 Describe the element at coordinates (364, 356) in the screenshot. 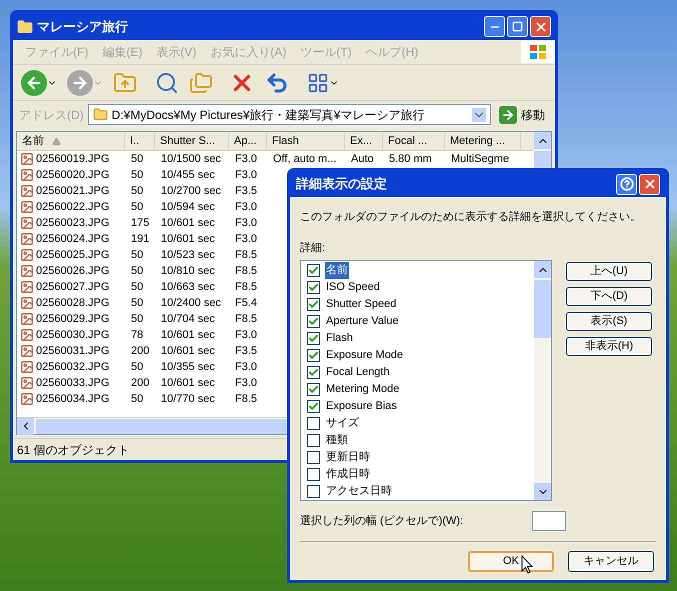

I see `option-label: Exposure Mode` at that location.